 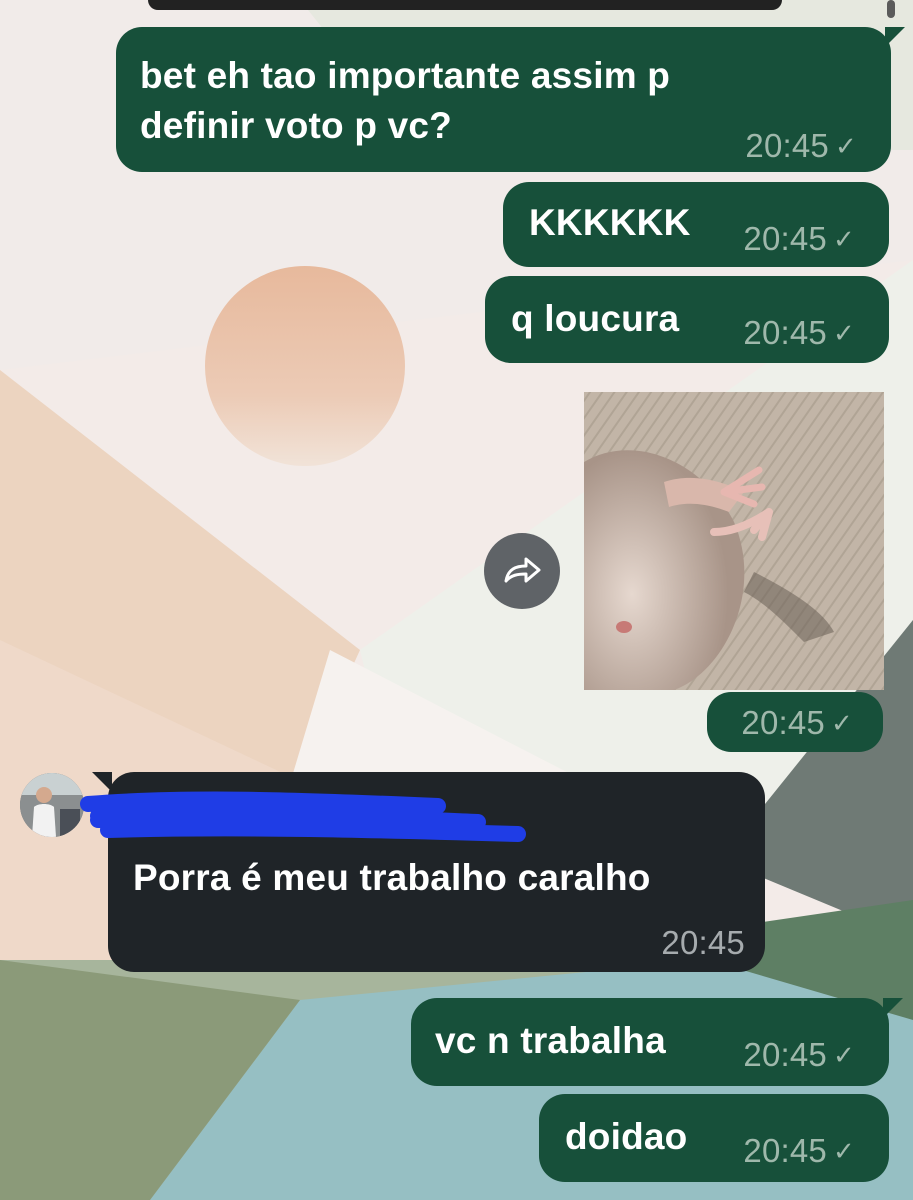 I want to click on sun-circle, so click(x=305, y=366).